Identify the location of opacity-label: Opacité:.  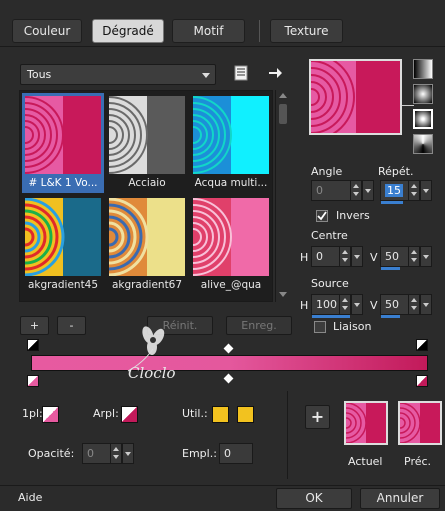
(51, 453).